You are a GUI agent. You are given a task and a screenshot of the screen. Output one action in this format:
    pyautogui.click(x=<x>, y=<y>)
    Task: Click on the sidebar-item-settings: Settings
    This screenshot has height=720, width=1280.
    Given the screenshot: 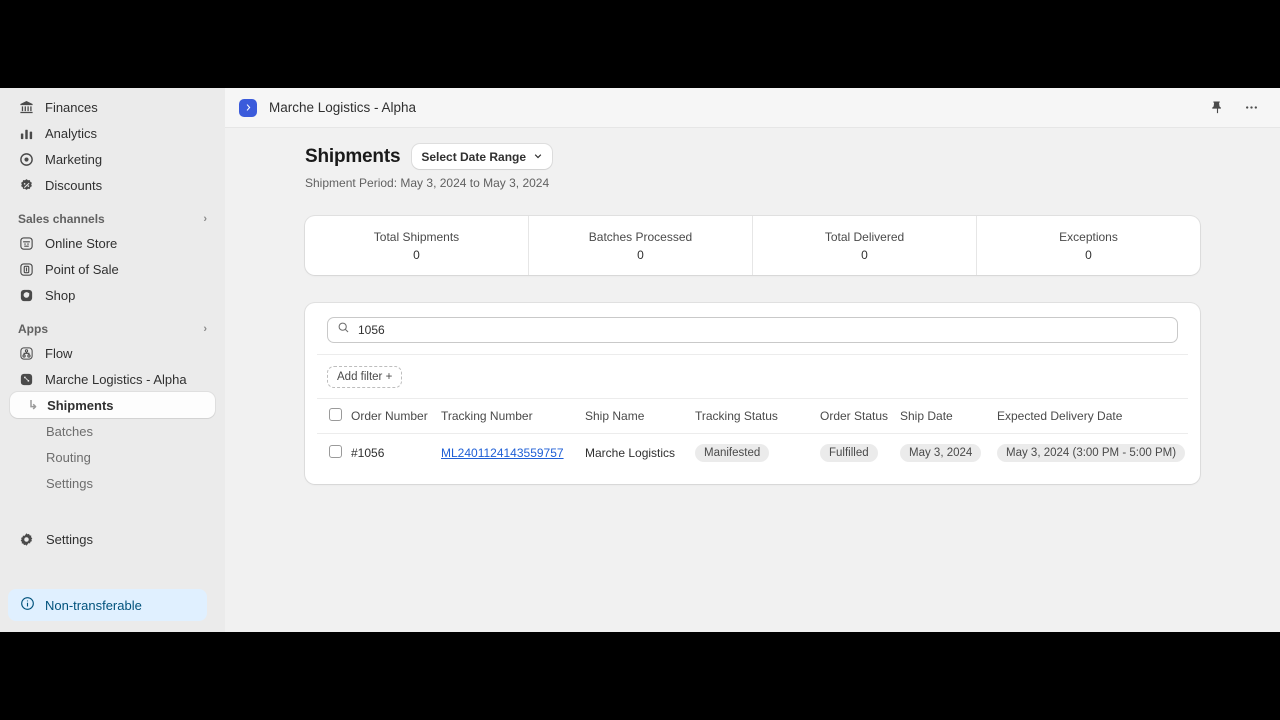 What is the action you would take?
    pyautogui.click(x=112, y=539)
    